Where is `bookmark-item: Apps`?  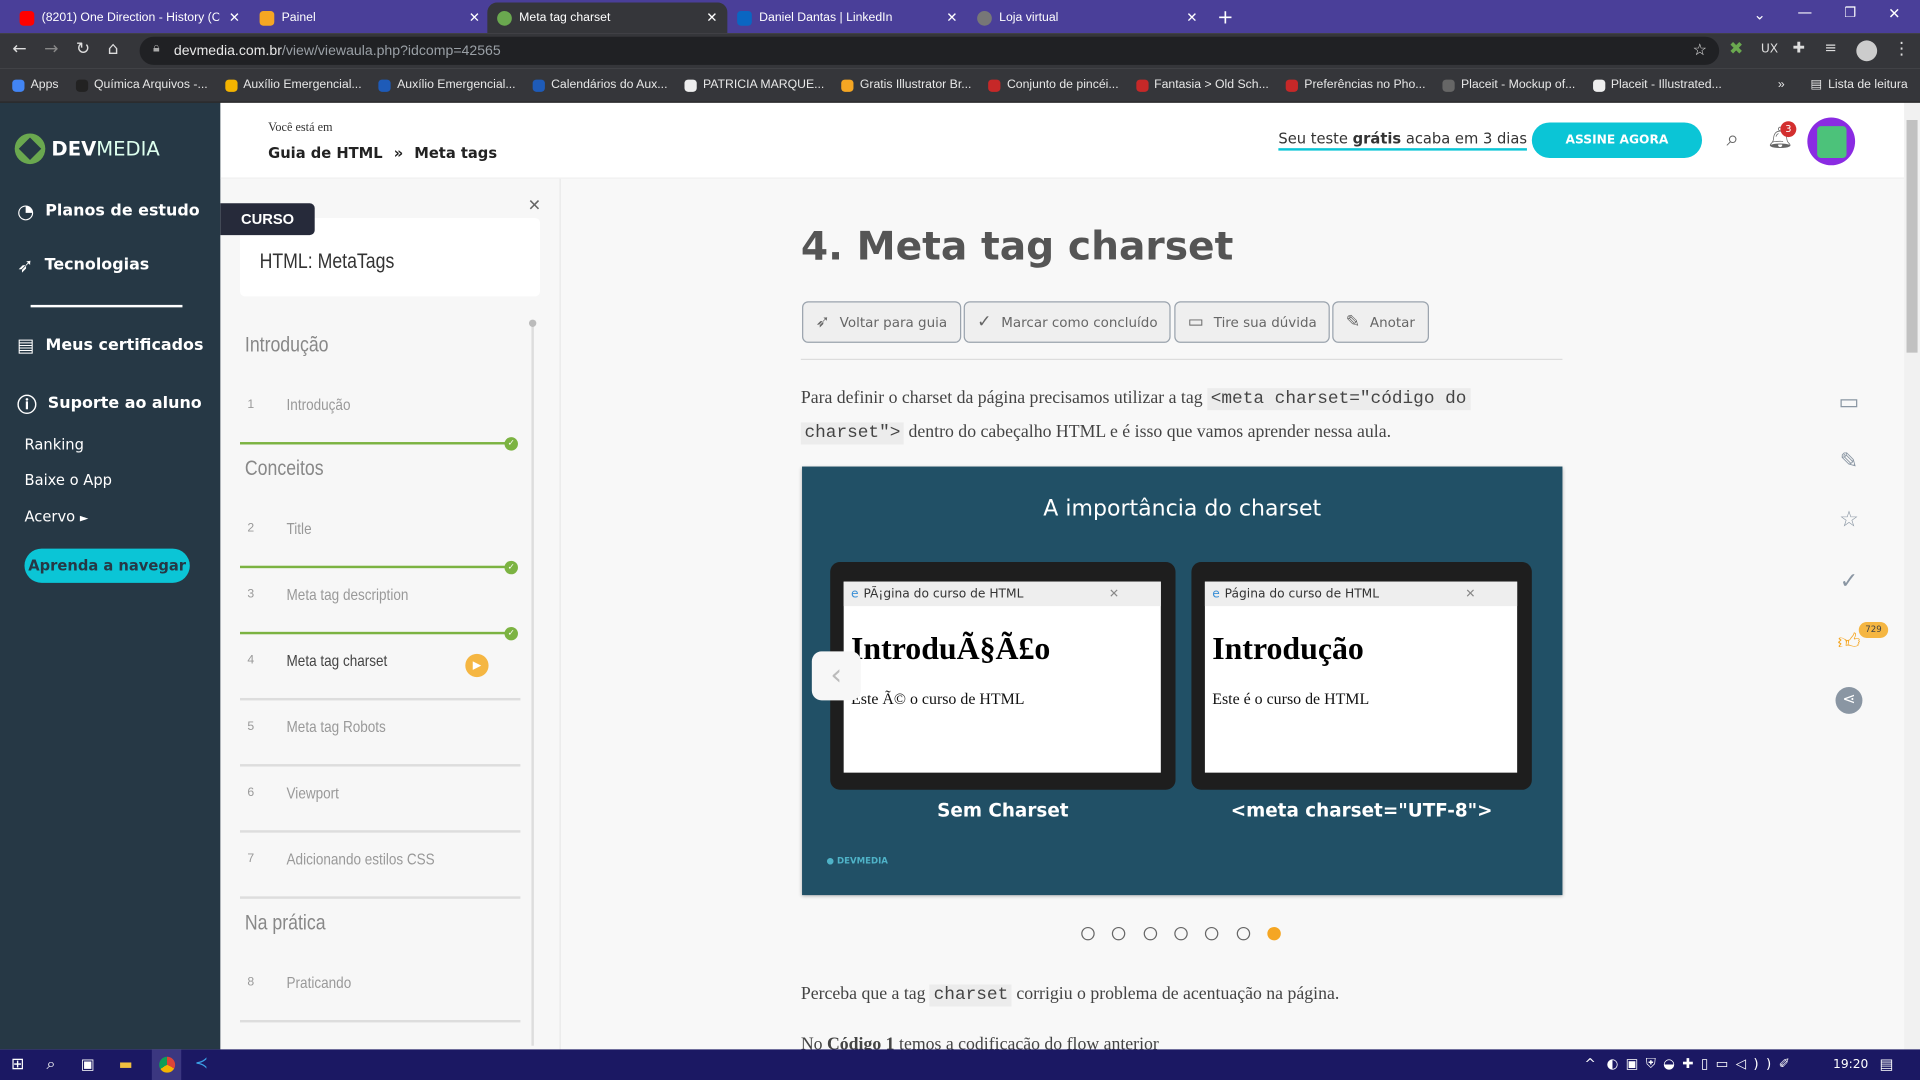 bookmark-item: Apps is located at coordinates (35, 85).